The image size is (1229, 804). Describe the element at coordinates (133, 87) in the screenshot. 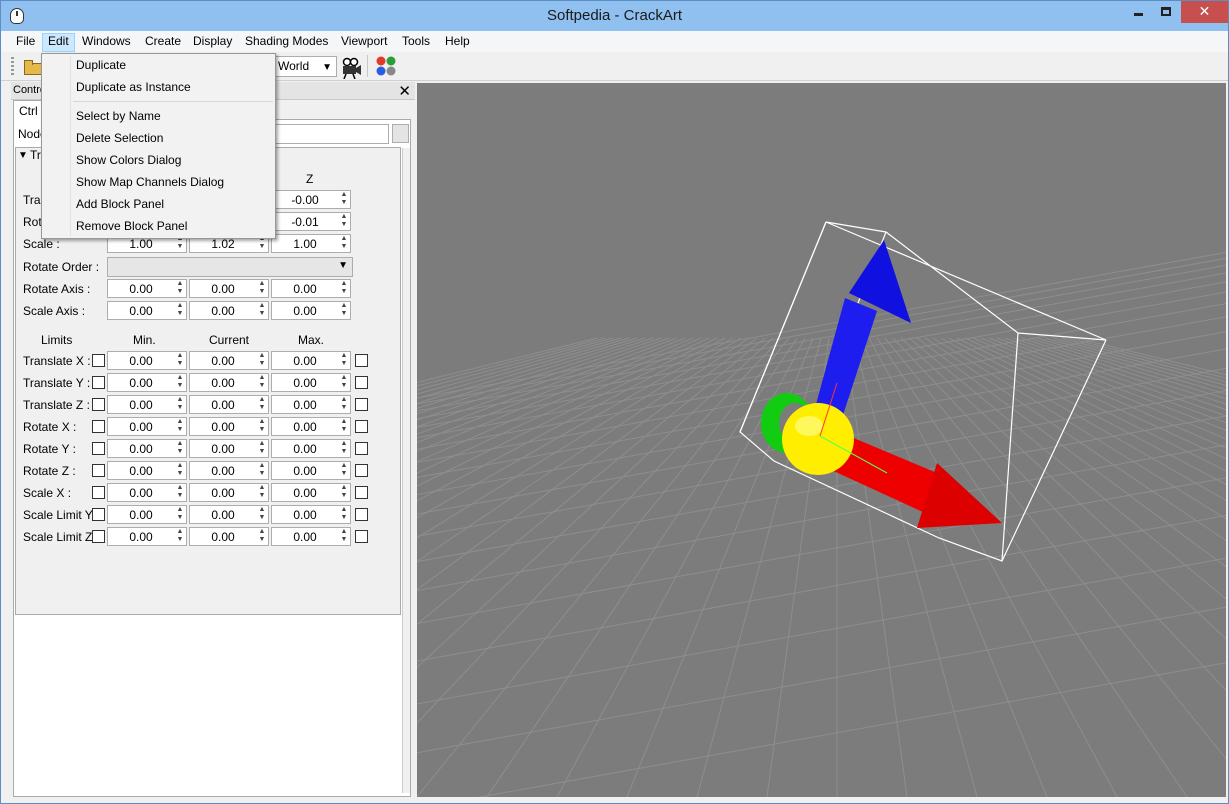

I see `menu-item-duplicate-as-instance: Duplicate as Instance` at that location.